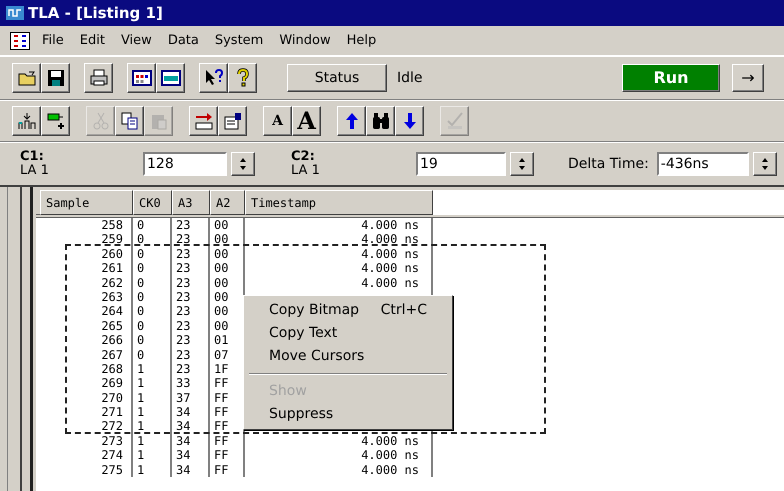 The image size is (784, 491). Describe the element at coordinates (86, 426) in the screenshot. I see `table-cell: 272` at that location.